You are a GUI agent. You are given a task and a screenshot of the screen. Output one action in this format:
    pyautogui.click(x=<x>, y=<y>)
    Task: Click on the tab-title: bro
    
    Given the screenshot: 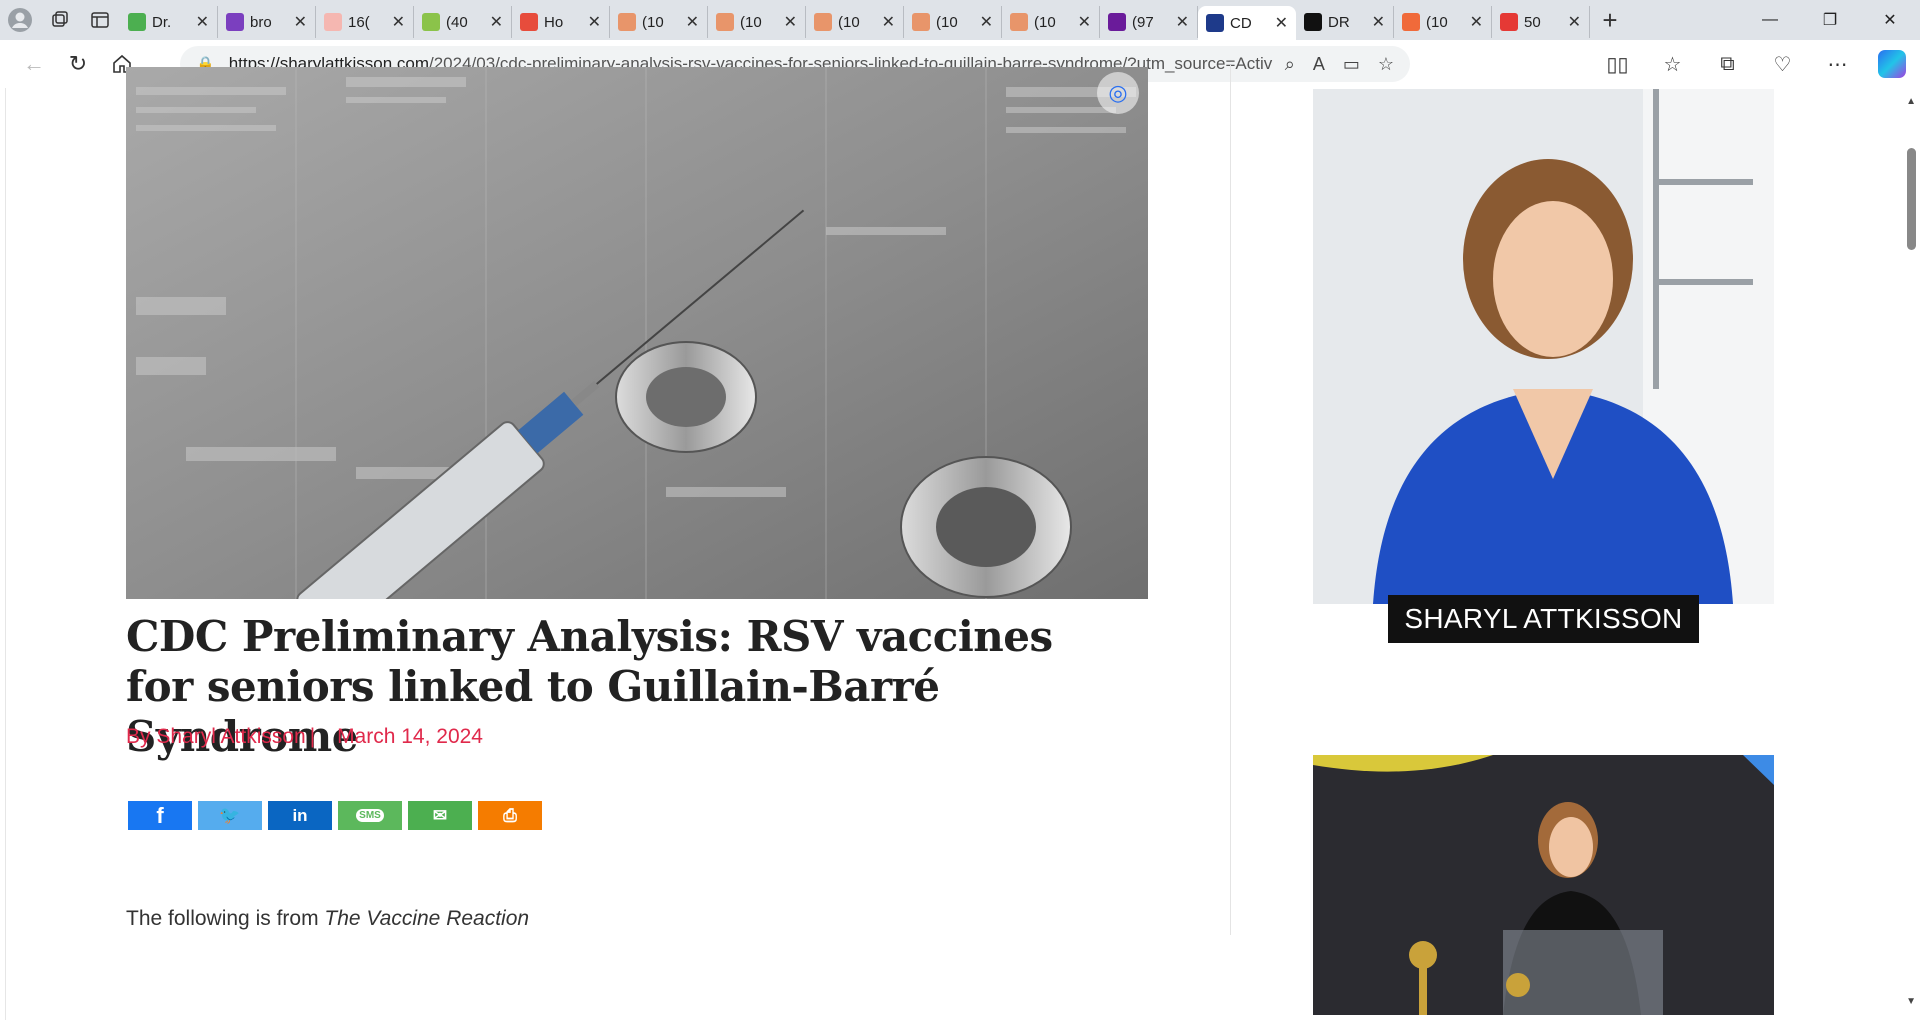 What is the action you would take?
    pyautogui.click(x=261, y=22)
    